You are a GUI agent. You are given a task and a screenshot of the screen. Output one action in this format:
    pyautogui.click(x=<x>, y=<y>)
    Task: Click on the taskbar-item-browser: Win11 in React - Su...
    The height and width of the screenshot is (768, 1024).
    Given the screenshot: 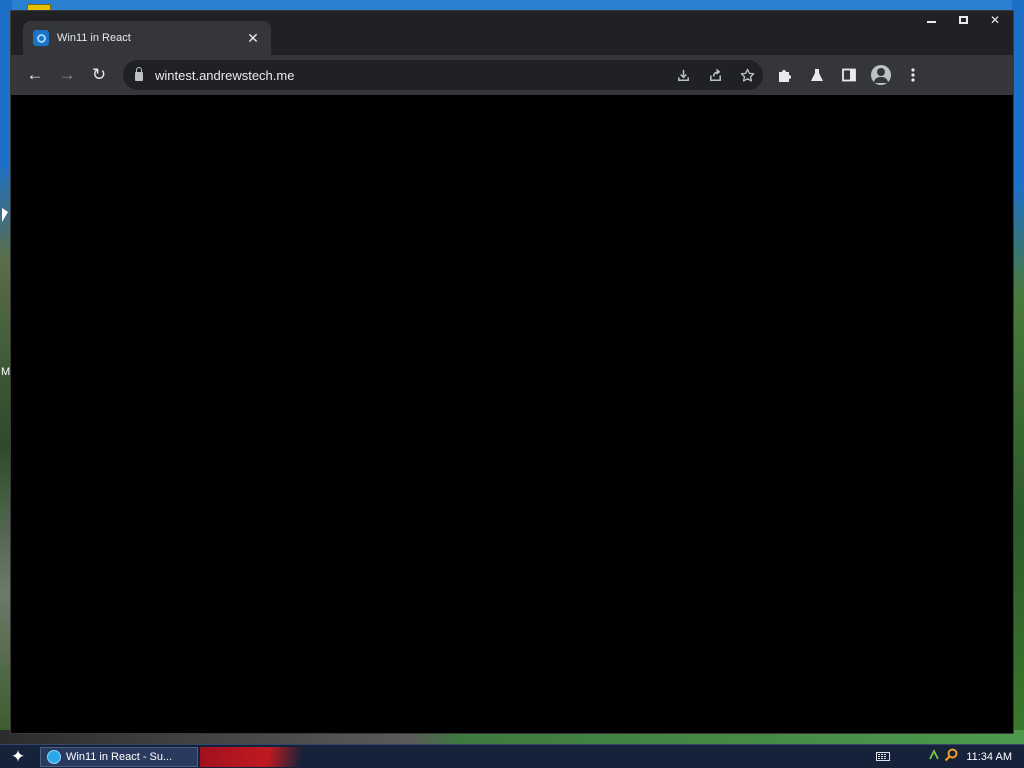 What is the action you would take?
    pyautogui.click(x=119, y=756)
    